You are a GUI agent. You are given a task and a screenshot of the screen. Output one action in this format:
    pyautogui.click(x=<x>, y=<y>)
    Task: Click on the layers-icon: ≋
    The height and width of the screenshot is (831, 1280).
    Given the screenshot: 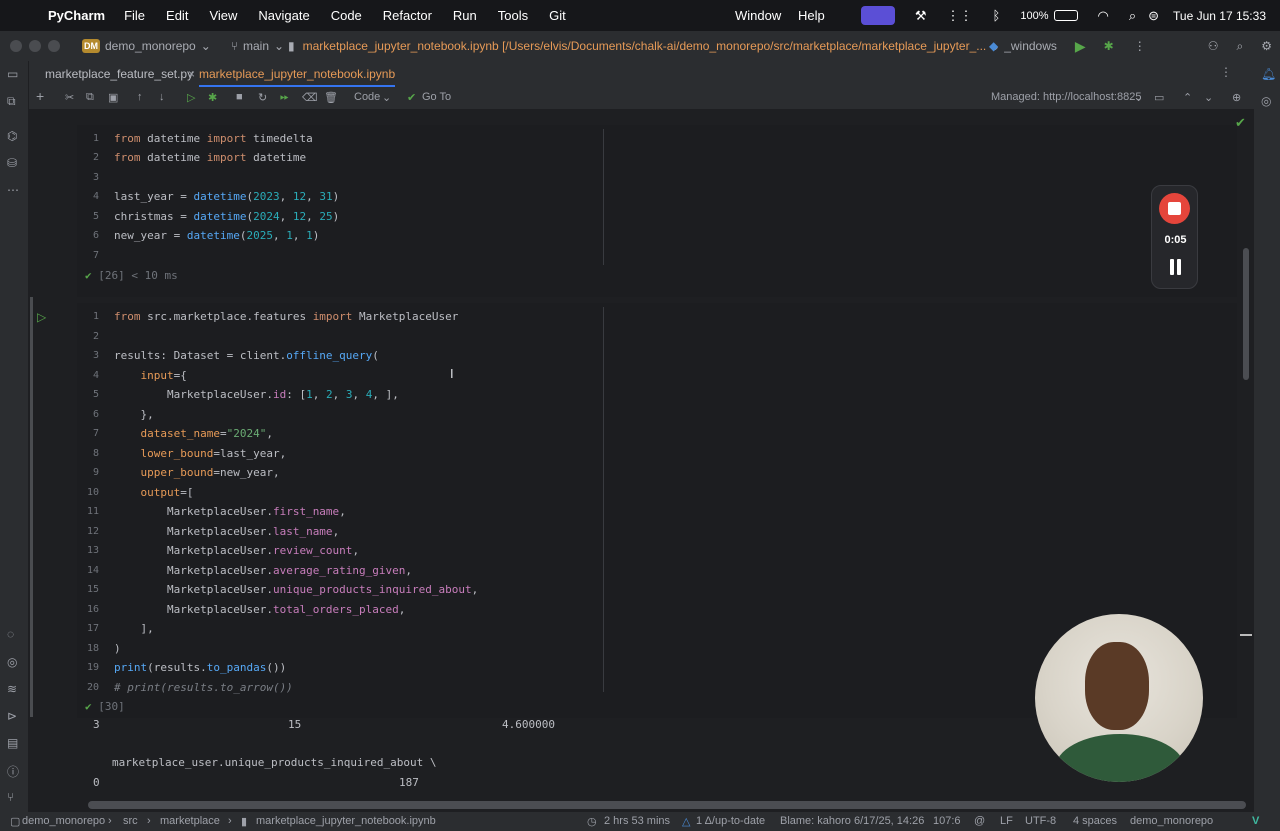 What is the action you would take?
    pyautogui.click(x=12, y=689)
    